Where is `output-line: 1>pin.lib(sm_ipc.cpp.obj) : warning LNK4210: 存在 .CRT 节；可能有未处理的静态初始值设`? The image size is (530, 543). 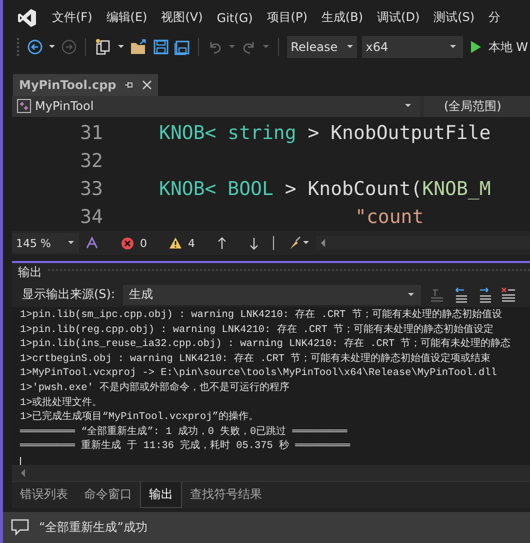
output-line: 1>pin.lib(sm_ipc.cpp.obj) : warning LNK4210: 存在 .CRT 节；可能有未处理的静态初始值设 is located at coordinates (261, 315).